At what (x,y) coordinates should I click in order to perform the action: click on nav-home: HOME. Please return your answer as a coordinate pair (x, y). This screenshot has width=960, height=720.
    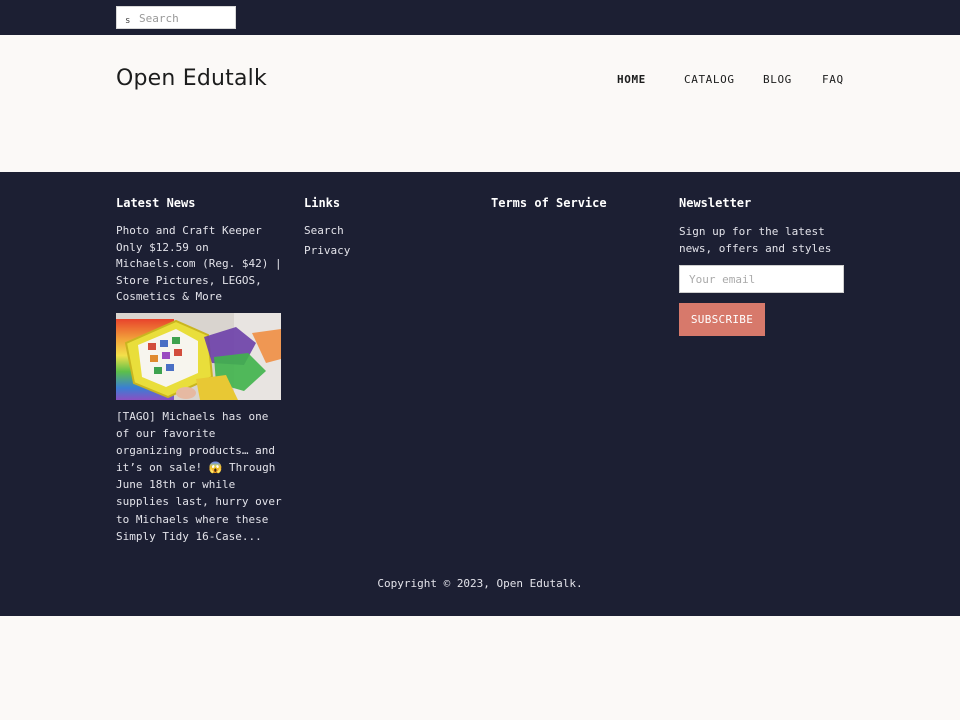
    Looking at the image, I should click on (631, 79).